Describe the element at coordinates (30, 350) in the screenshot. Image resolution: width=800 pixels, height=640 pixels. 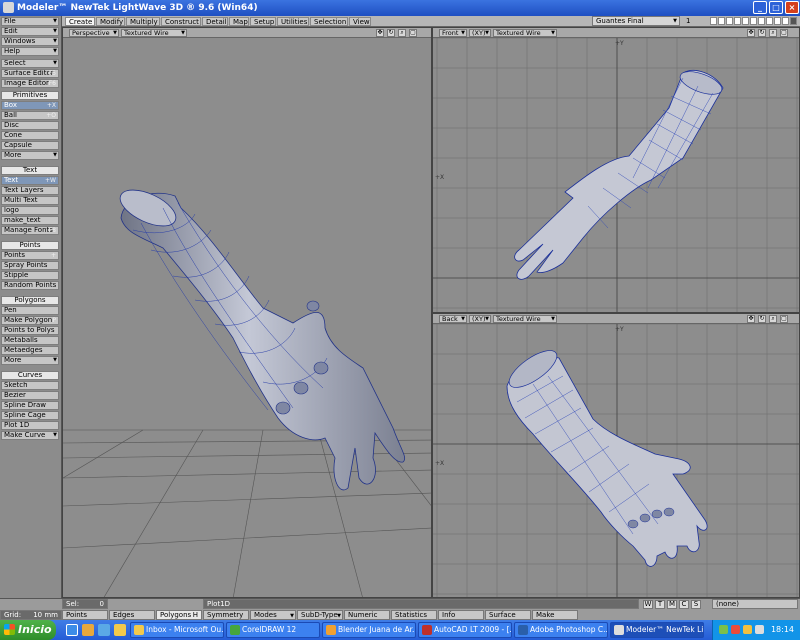
I see `tool-metaedges: Metaedges` at that location.